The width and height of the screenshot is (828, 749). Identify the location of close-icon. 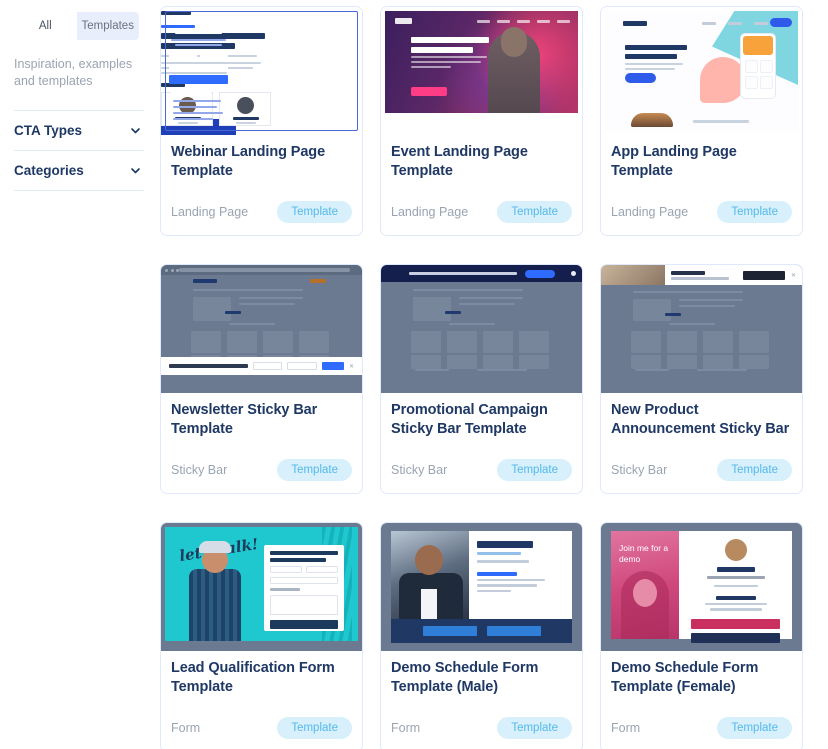
(573, 273).